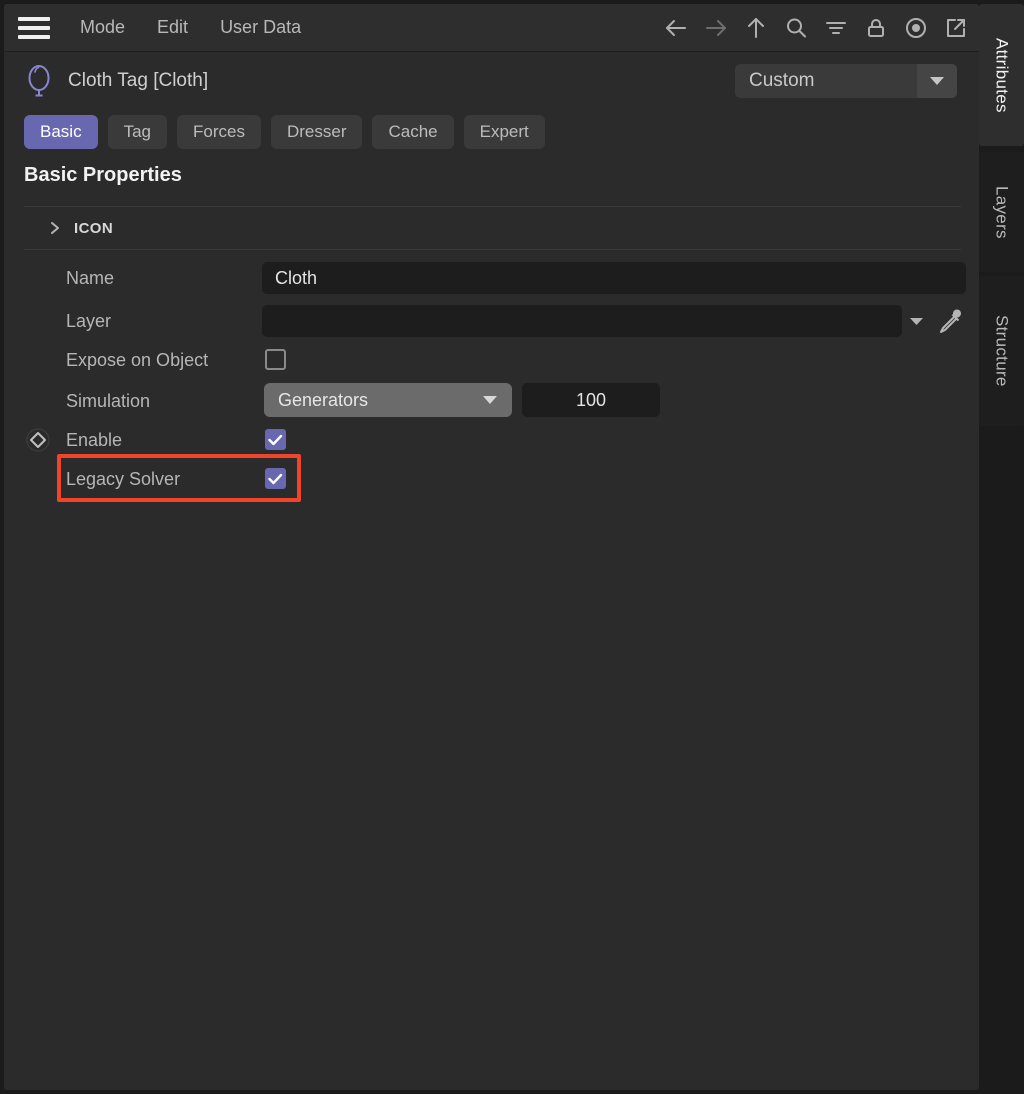 This screenshot has height=1094, width=1024. I want to click on side-tab-attributes: Attributes, so click(1001, 75).